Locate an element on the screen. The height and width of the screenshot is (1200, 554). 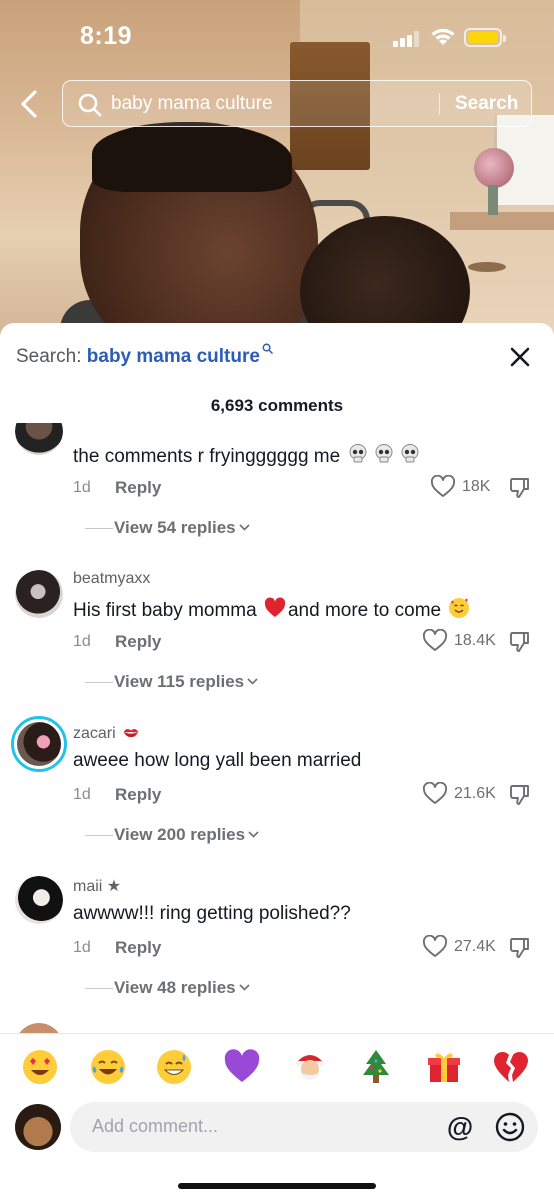
heart-eyes-icon is located at coordinates (40, 1067).